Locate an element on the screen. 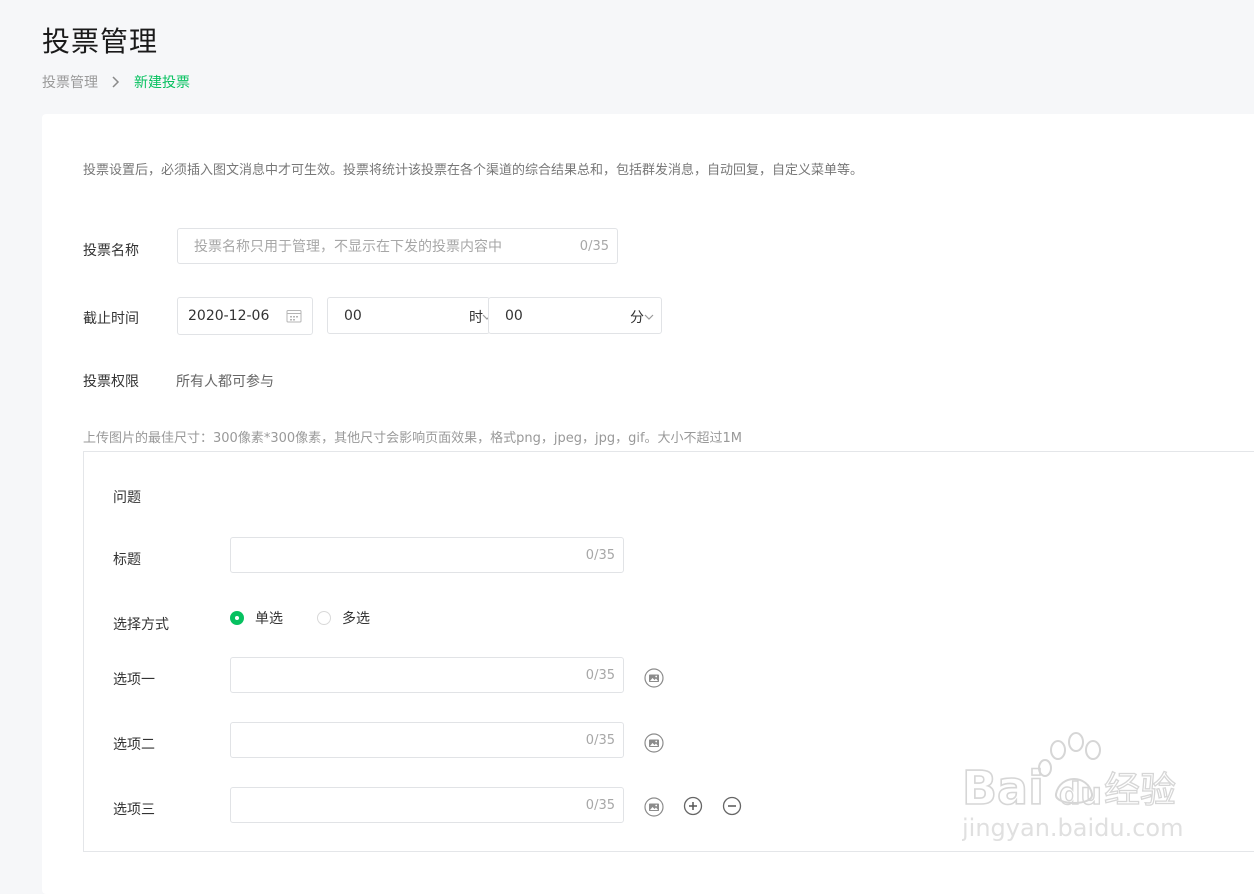  plus-circle-icon is located at coordinates (693, 806).